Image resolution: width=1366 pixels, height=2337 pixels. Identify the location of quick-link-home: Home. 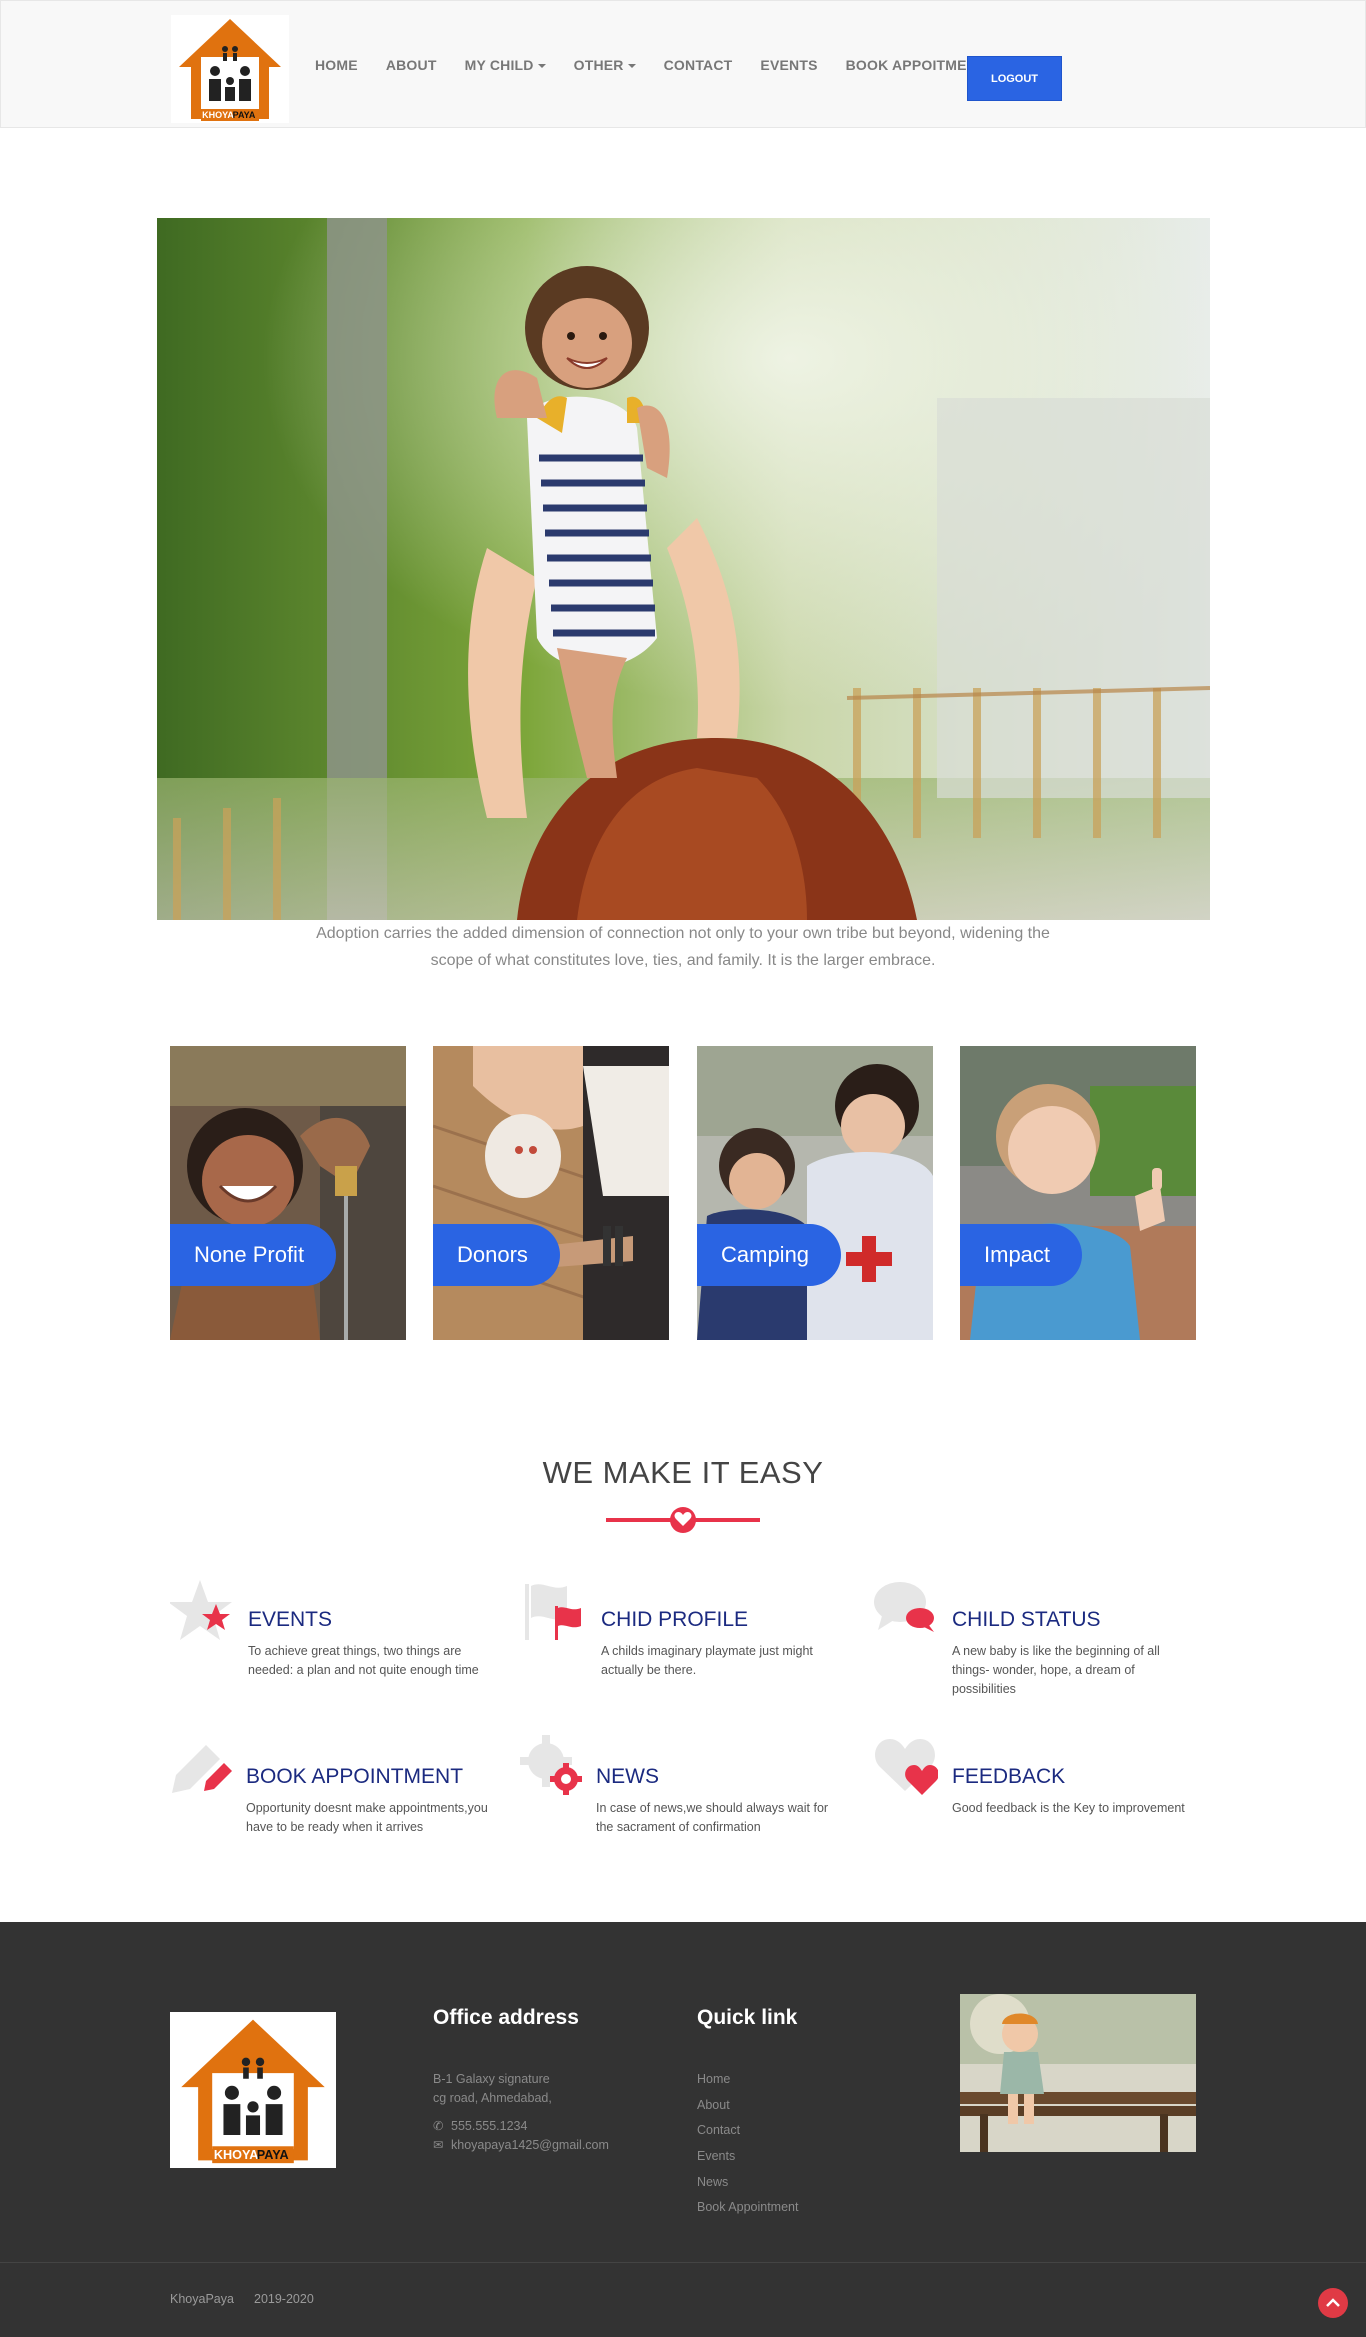
(713, 2079).